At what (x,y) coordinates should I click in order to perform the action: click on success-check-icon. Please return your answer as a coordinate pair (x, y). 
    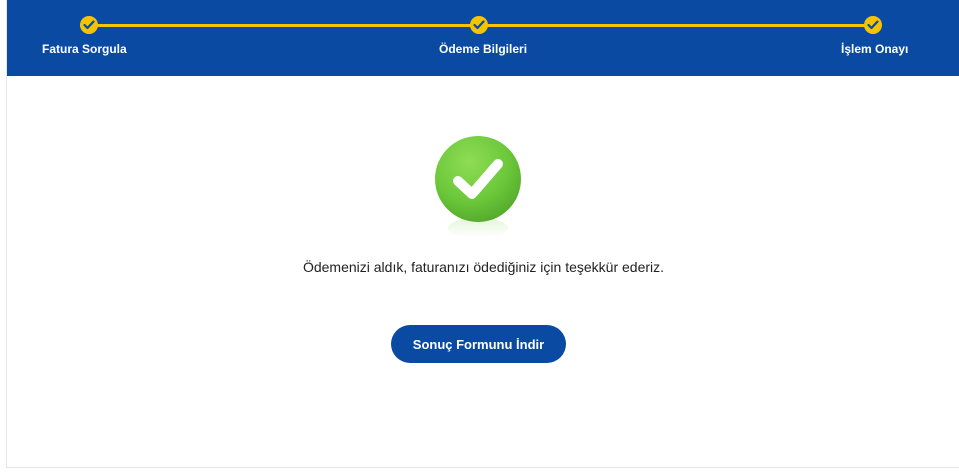
    Looking at the image, I should click on (478, 188).